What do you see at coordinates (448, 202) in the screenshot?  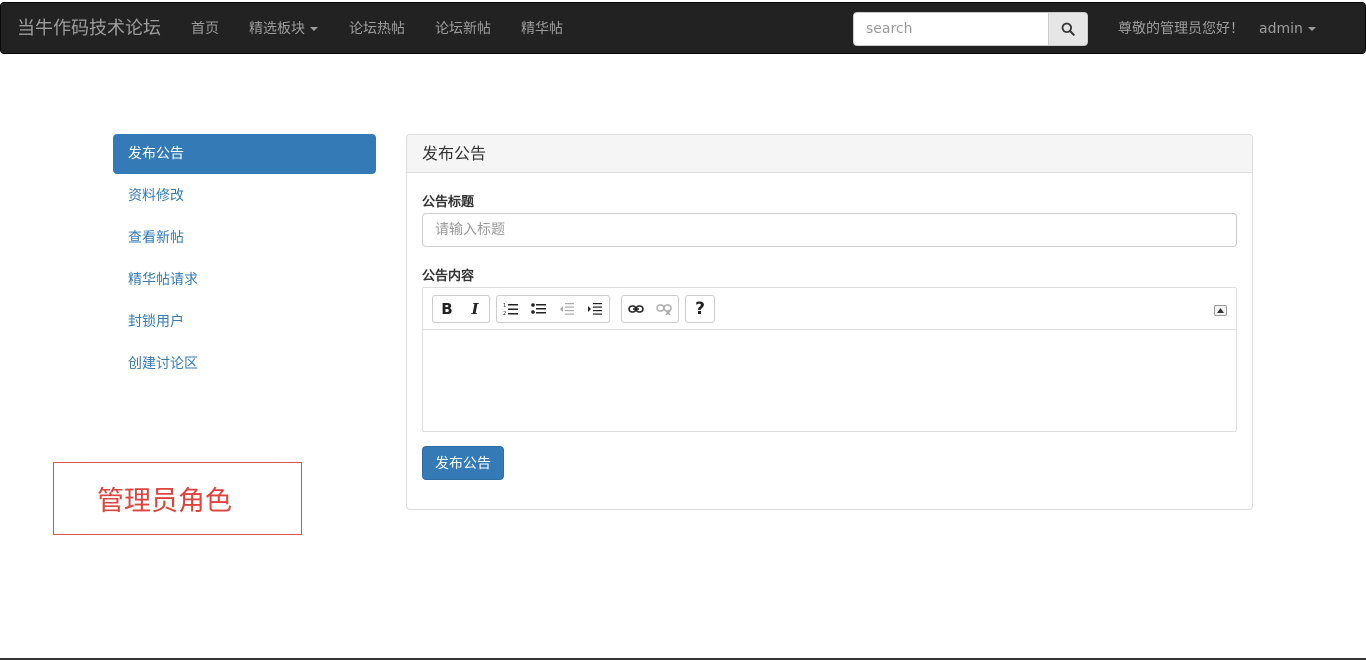 I see `title-label: 公告标题` at bounding box center [448, 202].